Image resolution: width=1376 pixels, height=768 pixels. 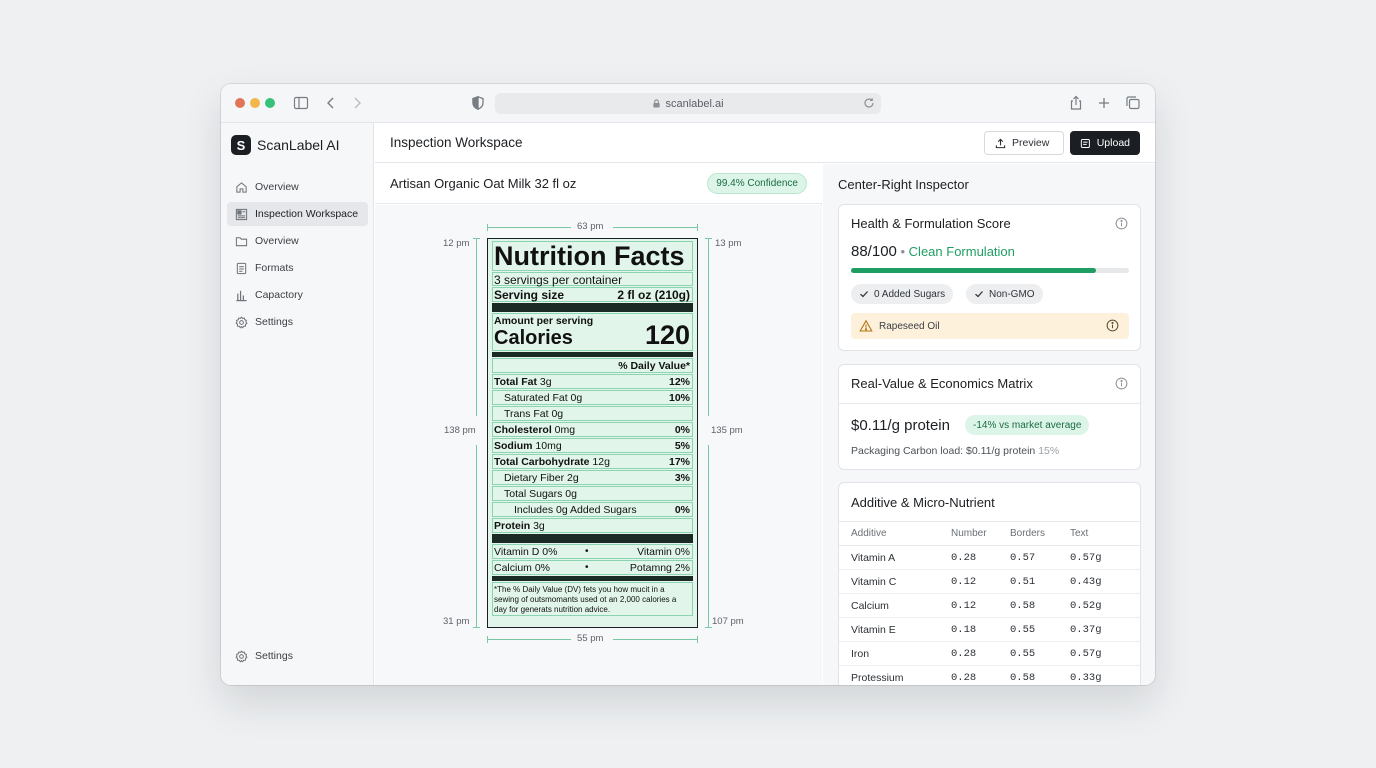 I want to click on column-header: Additive, so click(x=895, y=533).